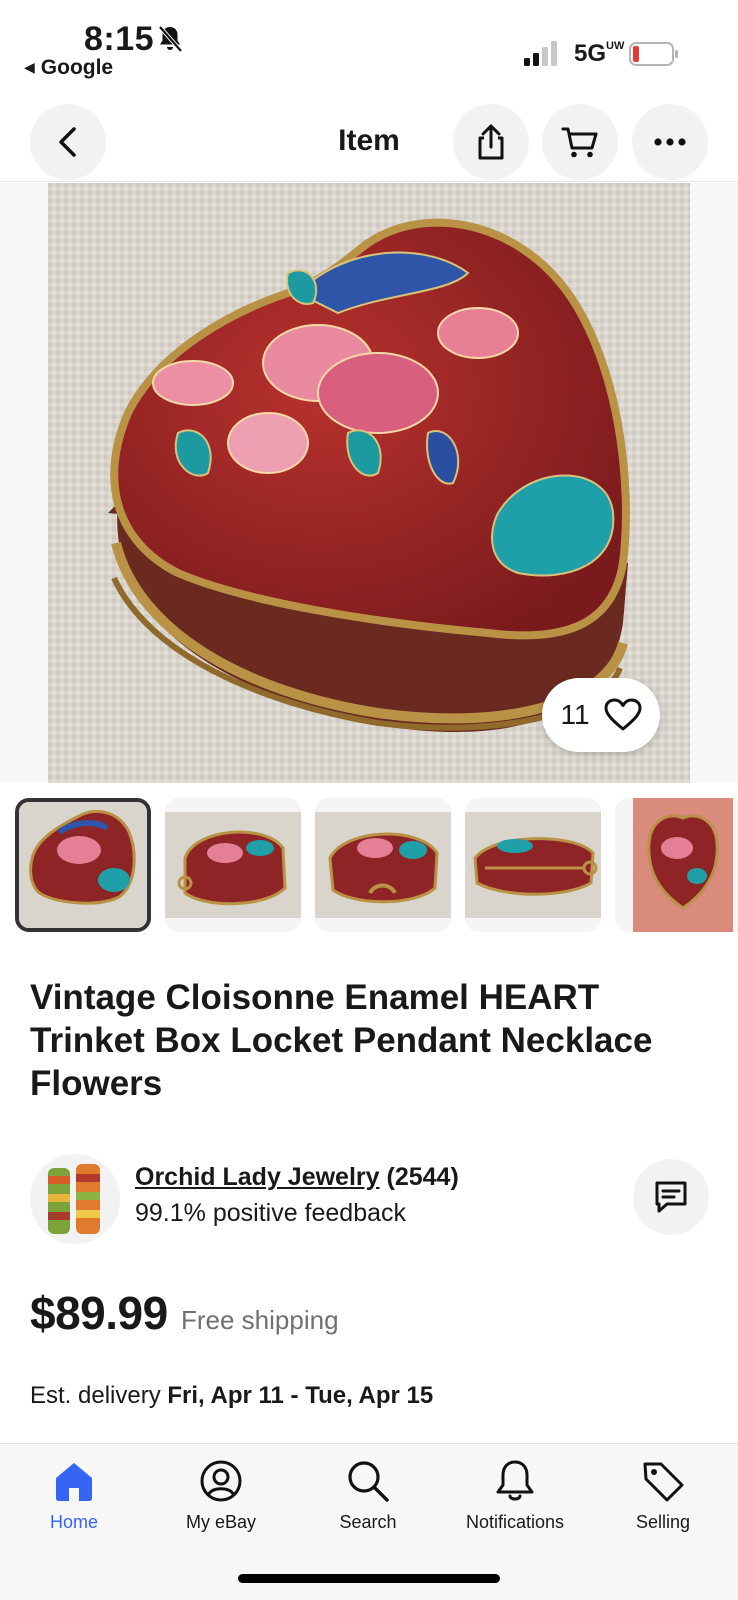  Describe the element at coordinates (29, 67) in the screenshot. I see `back-triangle-icon: ◀` at that location.